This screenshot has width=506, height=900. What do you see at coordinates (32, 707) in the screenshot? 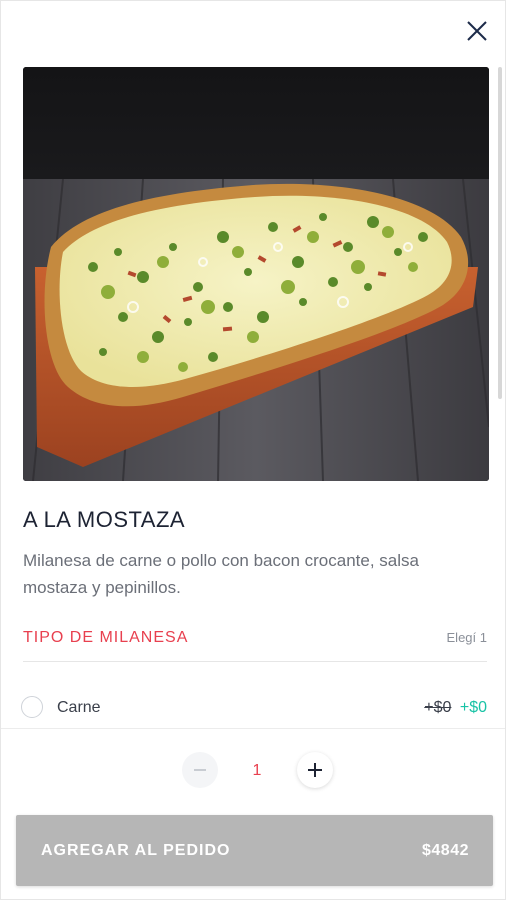
I see `option-radio` at bounding box center [32, 707].